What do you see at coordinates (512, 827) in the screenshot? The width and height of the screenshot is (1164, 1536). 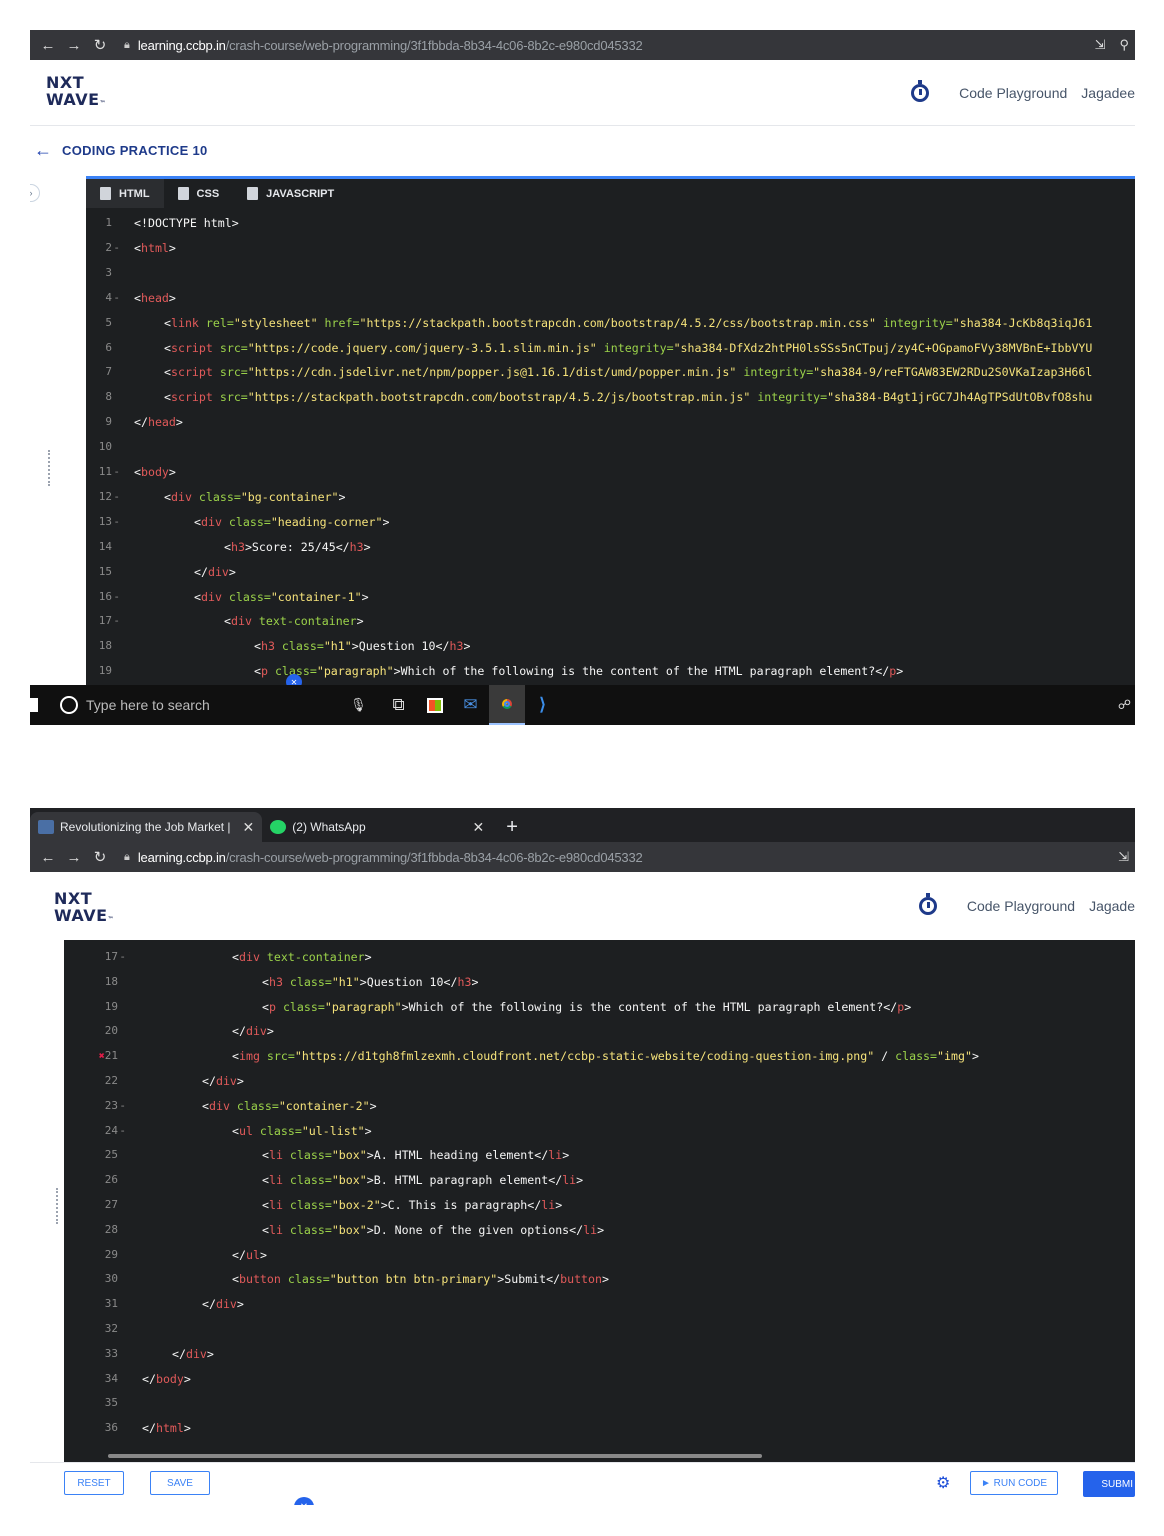 I see `new-tab-button: +` at bounding box center [512, 827].